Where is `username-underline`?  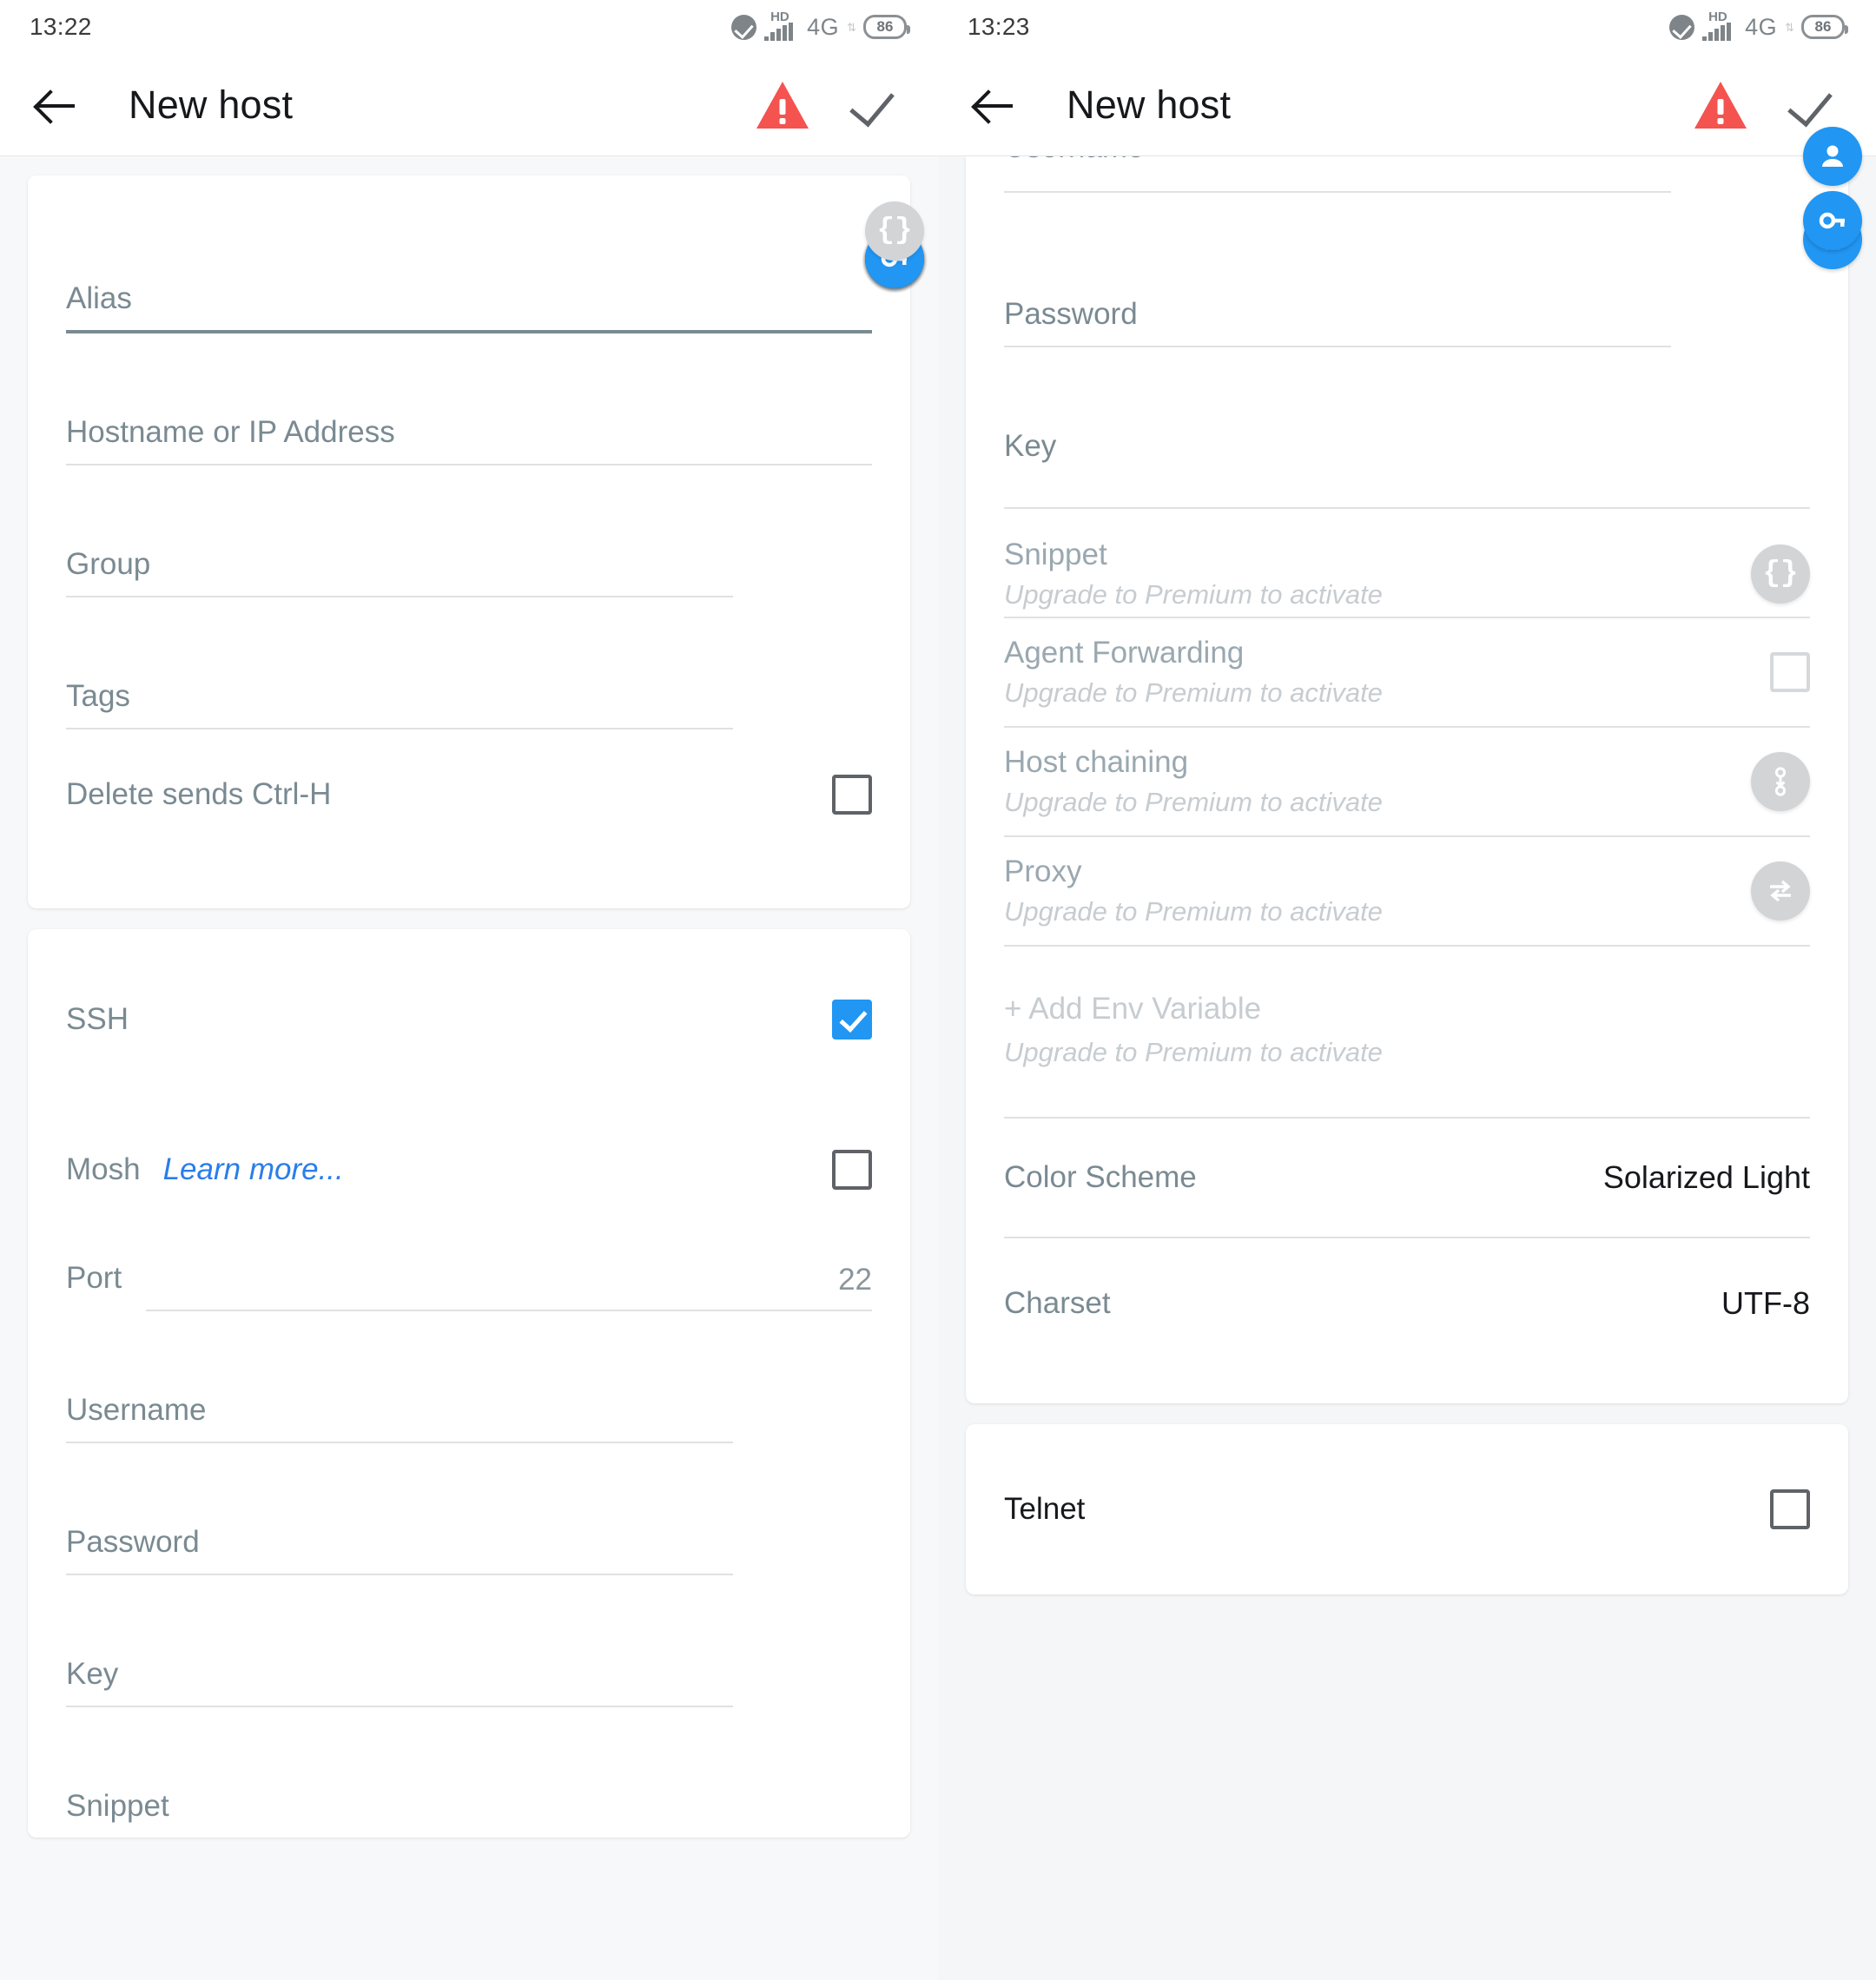
username-underline is located at coordinates (1337, 192).